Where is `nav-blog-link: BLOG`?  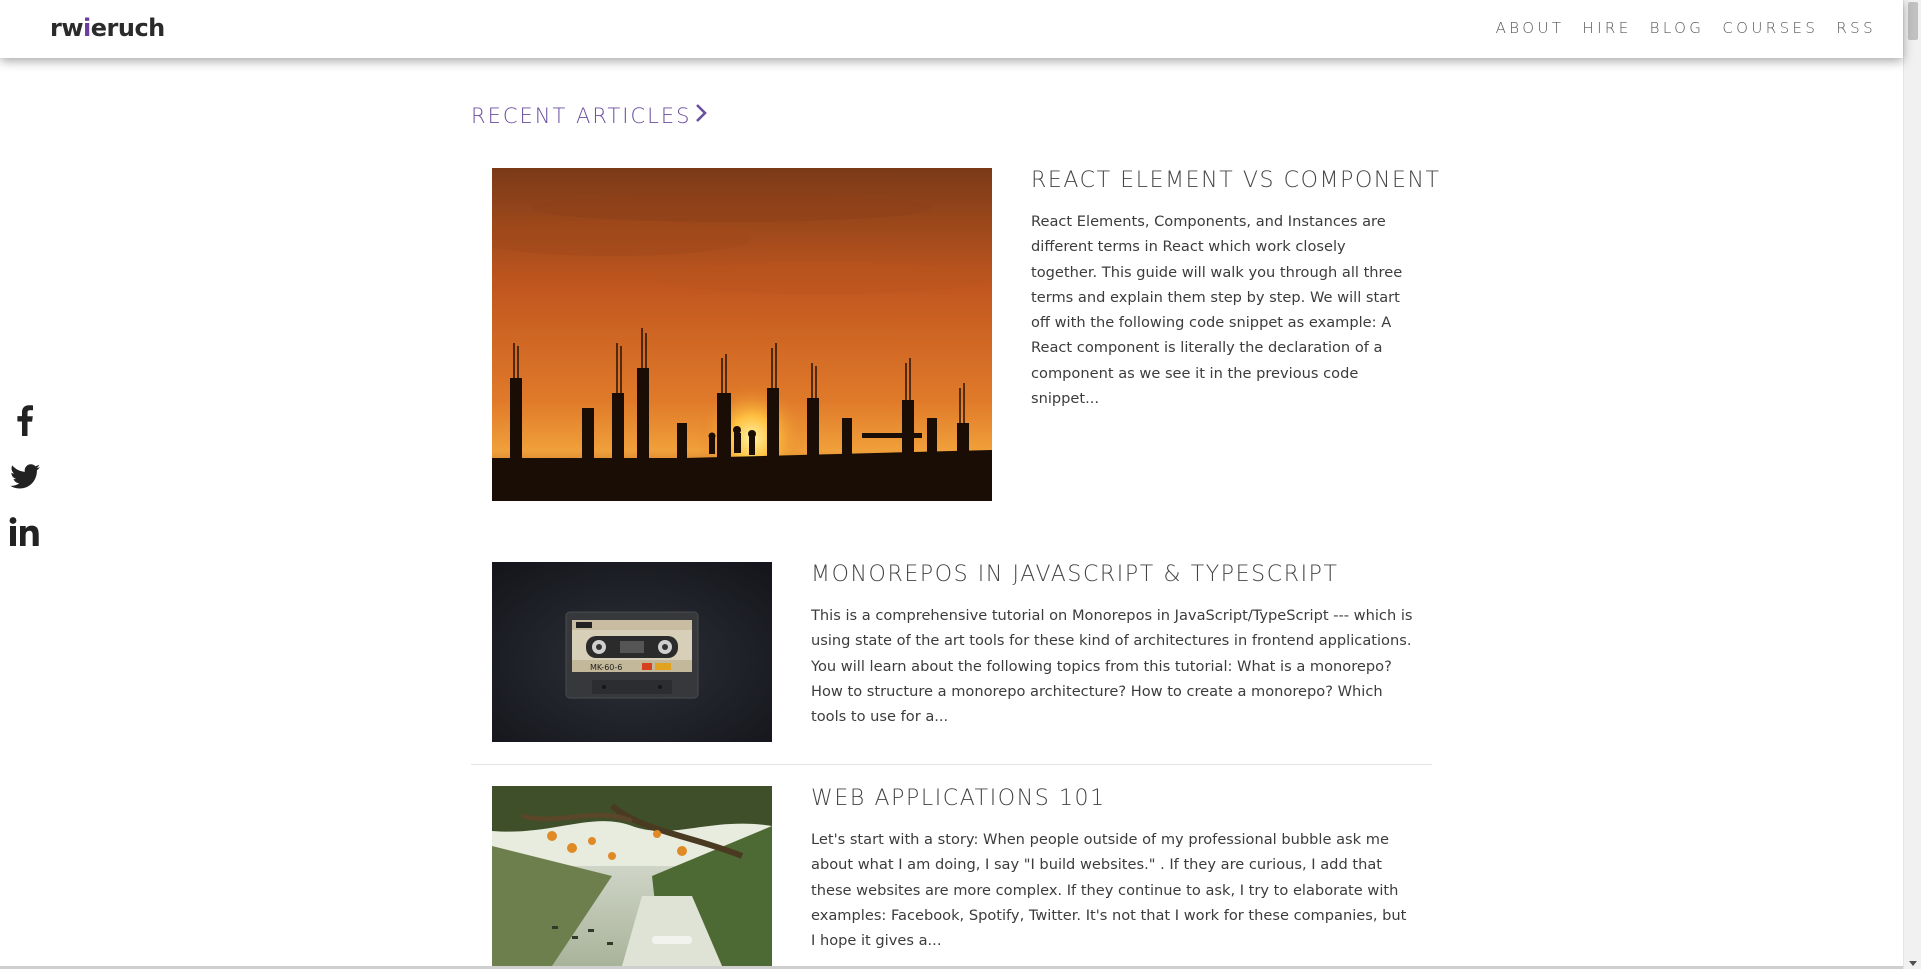 nav-blog-link: BLOG is located at coordinates (1677, 28).